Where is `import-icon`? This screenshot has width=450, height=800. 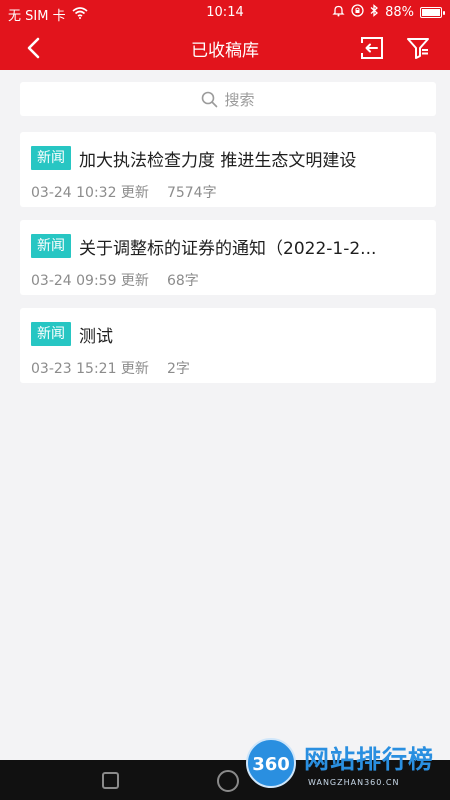 import-icon is located at coordinates (371, 48).